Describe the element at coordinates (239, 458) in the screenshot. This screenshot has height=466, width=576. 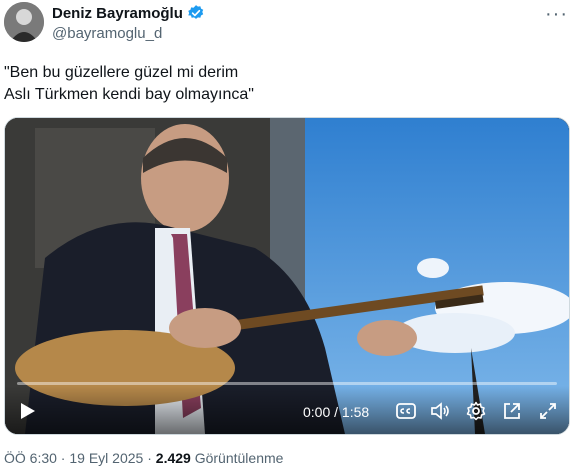
I see `views-label: Görüntülenme` at that location.